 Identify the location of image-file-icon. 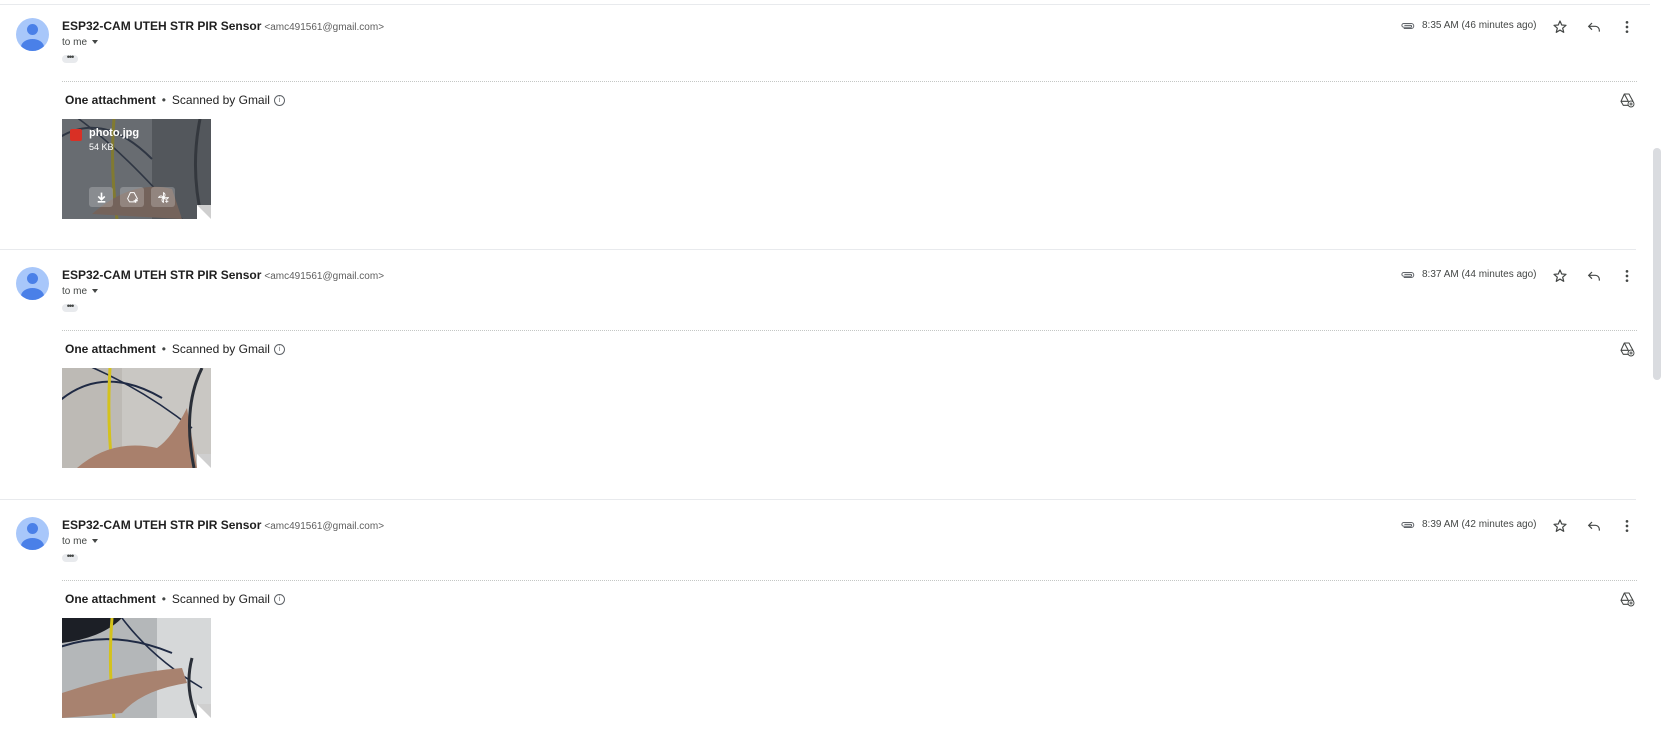
(76, 135).